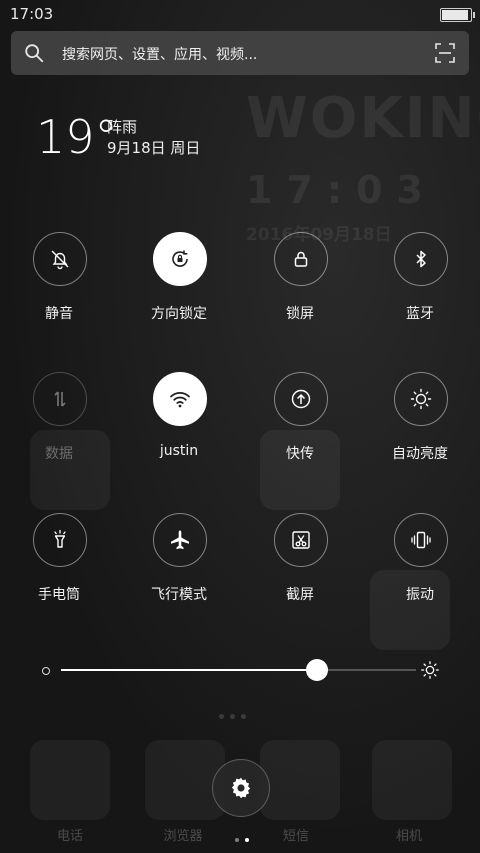 Image resolution: width=480 pixels, height=853 pixels. I want to click on brightness-slider, so click(241, 670).